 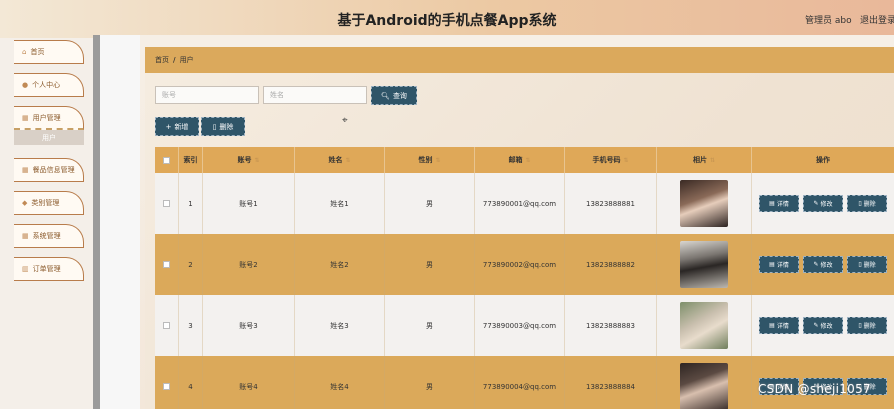 What do you see at coordinates (385, 95) in the screenshot?
I see `search-icon: 🔍︎` at bounding box center [385, 95].